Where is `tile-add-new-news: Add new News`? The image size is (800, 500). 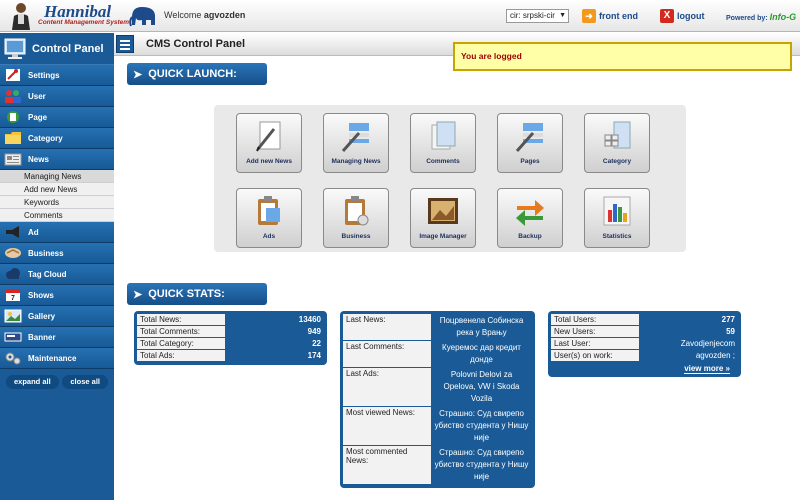
tile-add-new-news: Add new News is located at coordinates (269, 143).